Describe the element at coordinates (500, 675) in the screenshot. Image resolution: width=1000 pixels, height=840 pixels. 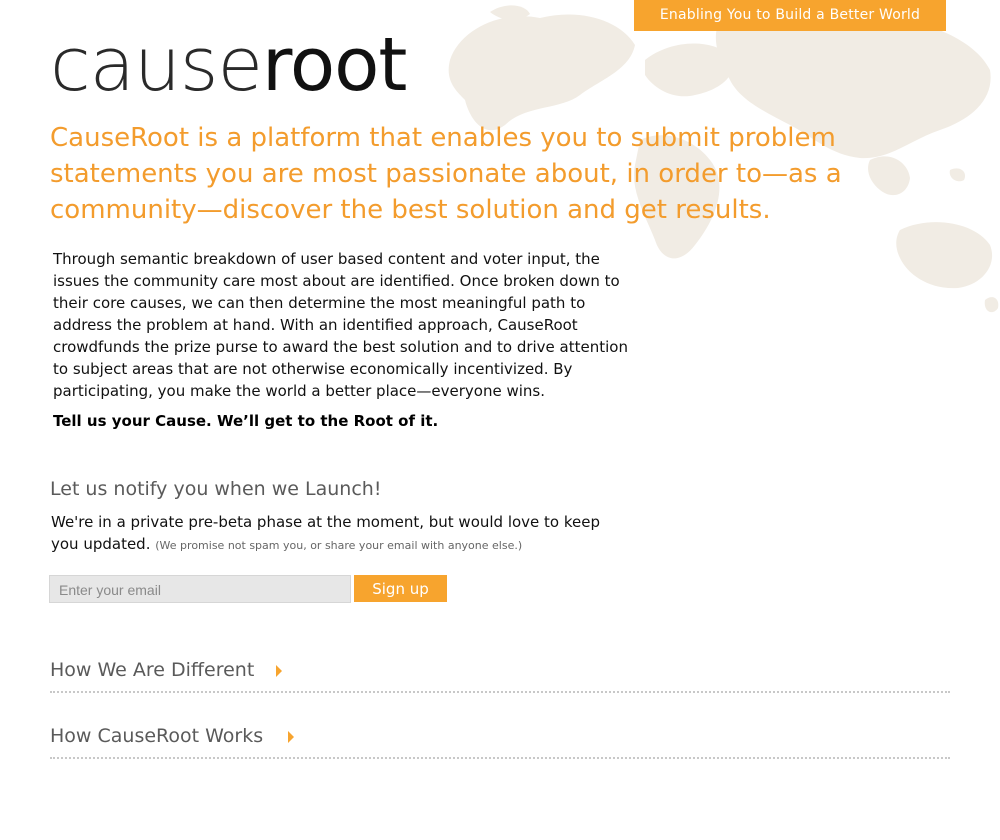
I see `section-how-we-are-different: How We Are Different` at that location.